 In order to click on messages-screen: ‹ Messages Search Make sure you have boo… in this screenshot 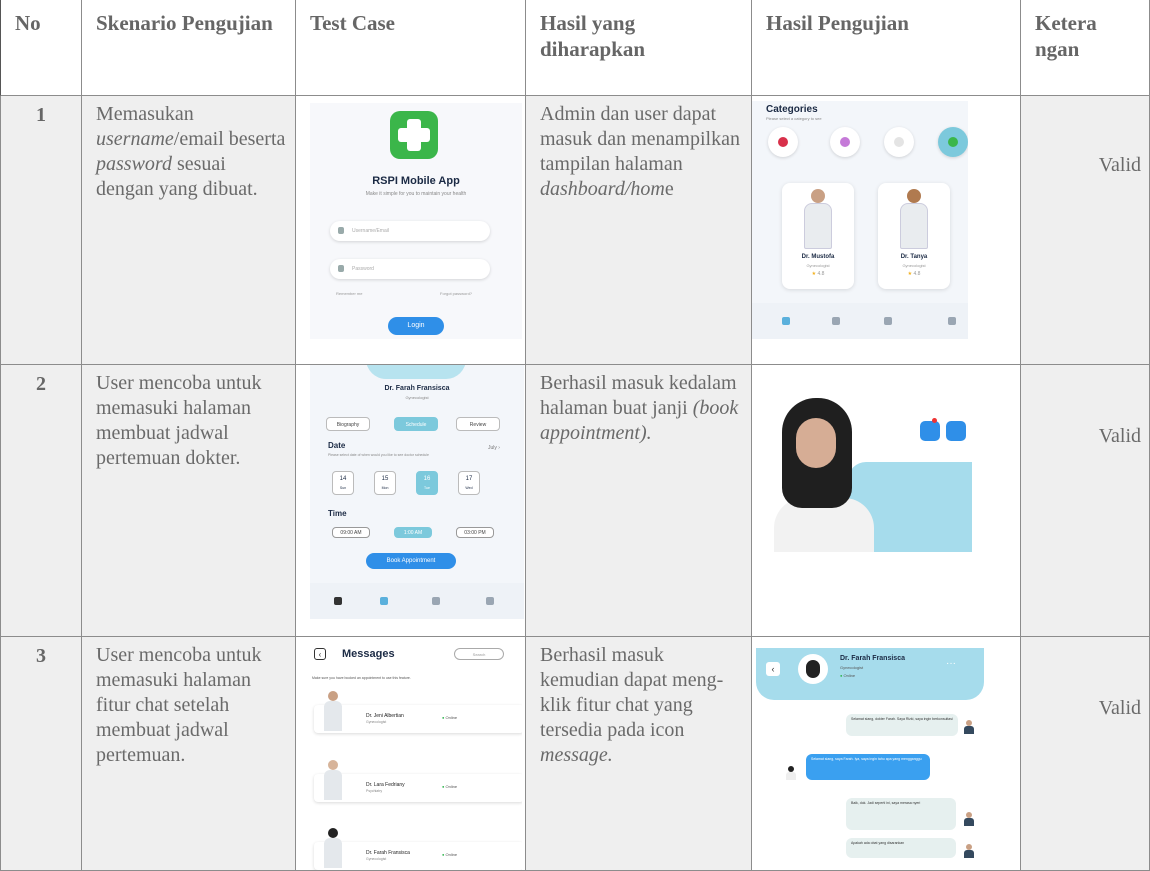, I will do `click(416, 759)`.